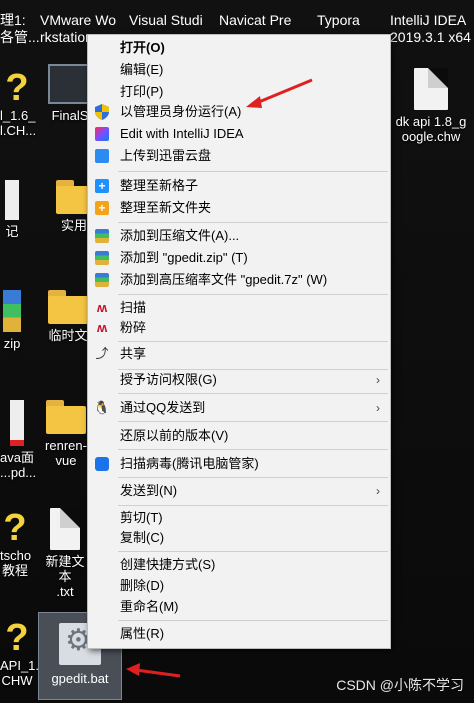 Image resolution: width=474 pixels, height=703 pixels. I want to click on menu-item-edit-intellij: Edit with IntelliJ IDEA, so click(239, 134).